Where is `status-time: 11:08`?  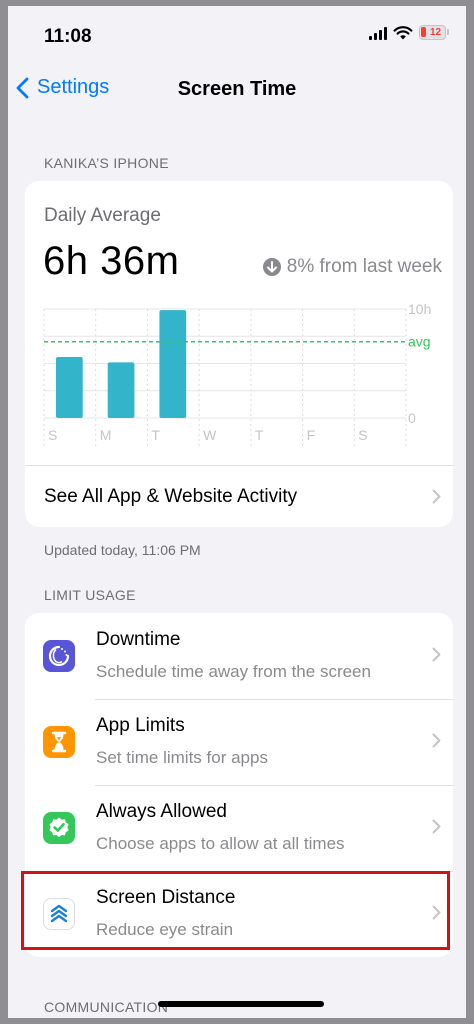
status-time: 11:08 is located at coordinates (68, 36).